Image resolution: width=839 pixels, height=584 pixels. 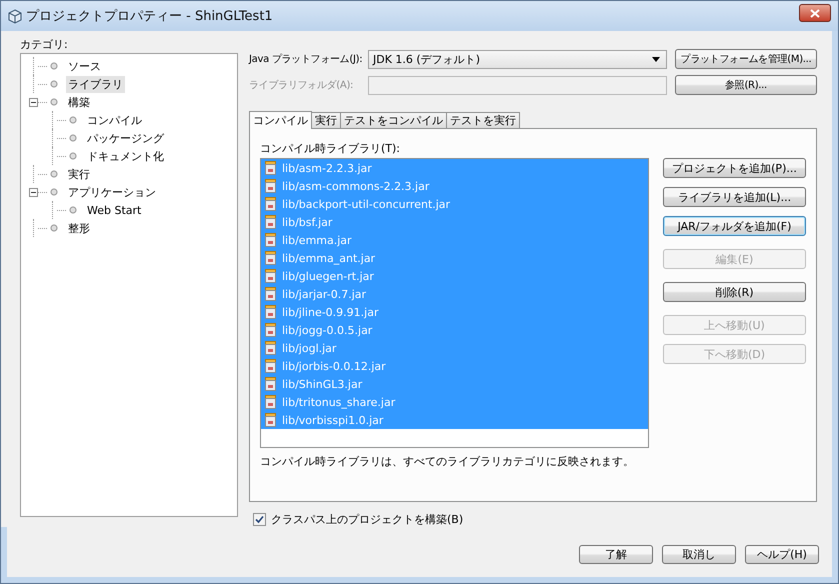 What do you see at coordinates (95, 84) in the screenshot?
I see `tree-item: ライブラリ` at bounding box center [95, 84].